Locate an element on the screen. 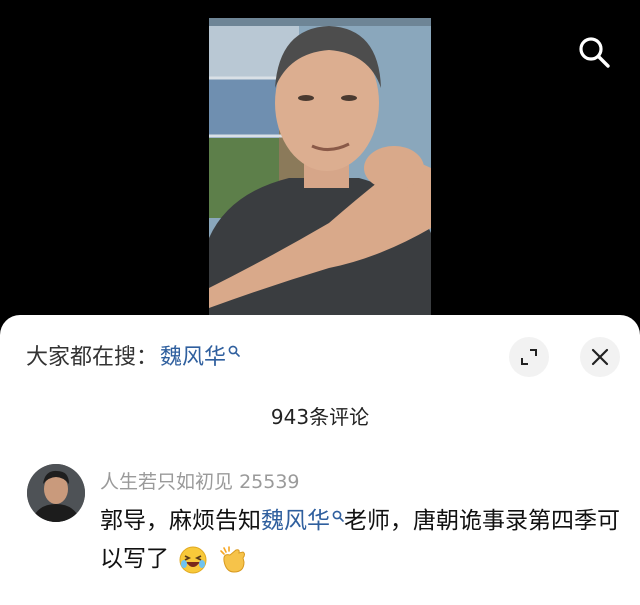 The height and width of the screenshot is (605, 640). comment-text: 郭导，麻烦告知魏风华 老师，唐朝诡事录第四季可以写了 is located at coordinates (360, 540).